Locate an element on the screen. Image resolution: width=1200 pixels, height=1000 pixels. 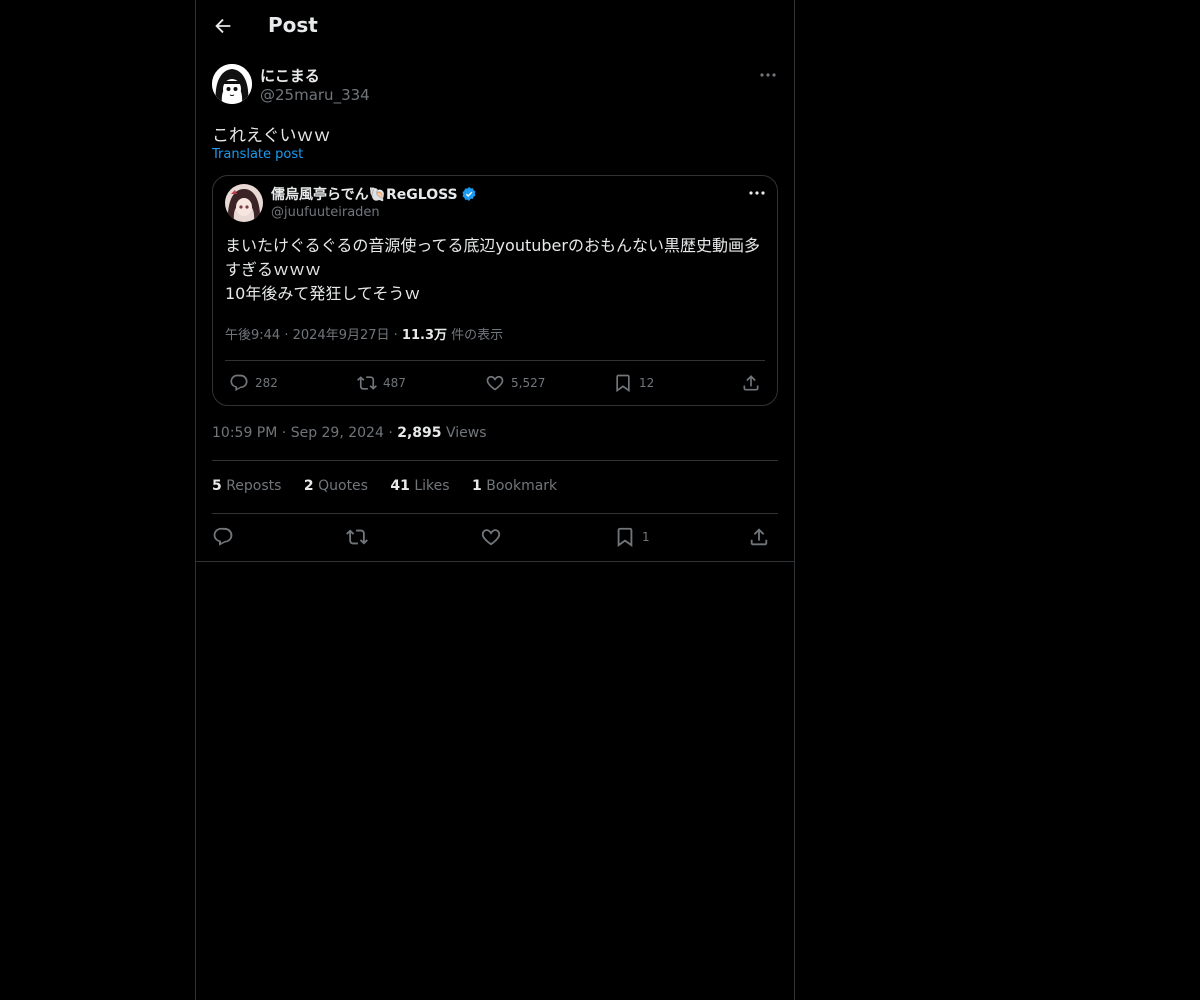
quoted-post-meta: 午後9:44 · 2024年9月27日 · 11.3万 件の表示 is located at coordinates (364, 335).